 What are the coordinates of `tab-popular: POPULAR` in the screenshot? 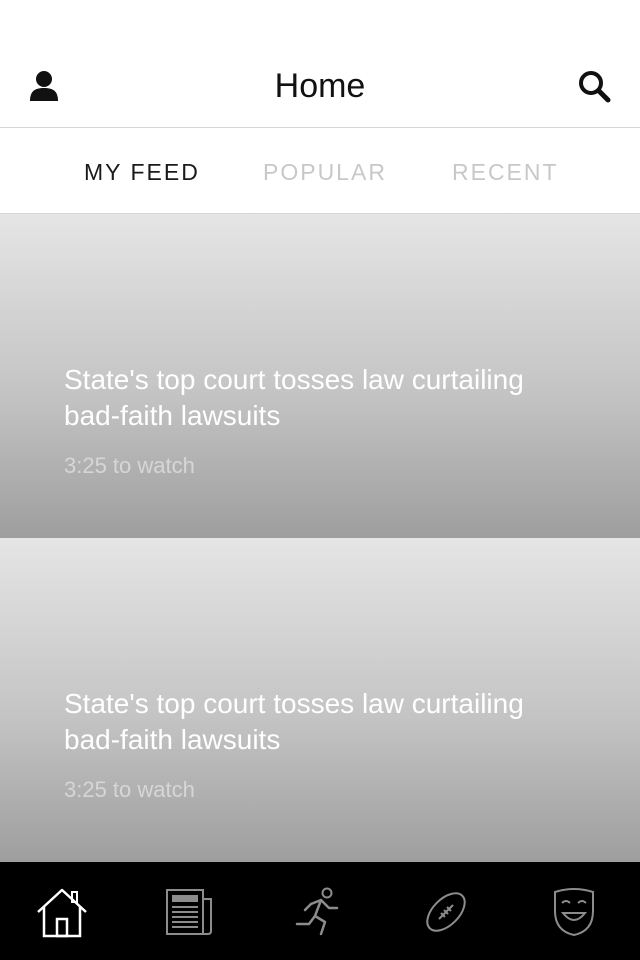 It's located at (325, 172).